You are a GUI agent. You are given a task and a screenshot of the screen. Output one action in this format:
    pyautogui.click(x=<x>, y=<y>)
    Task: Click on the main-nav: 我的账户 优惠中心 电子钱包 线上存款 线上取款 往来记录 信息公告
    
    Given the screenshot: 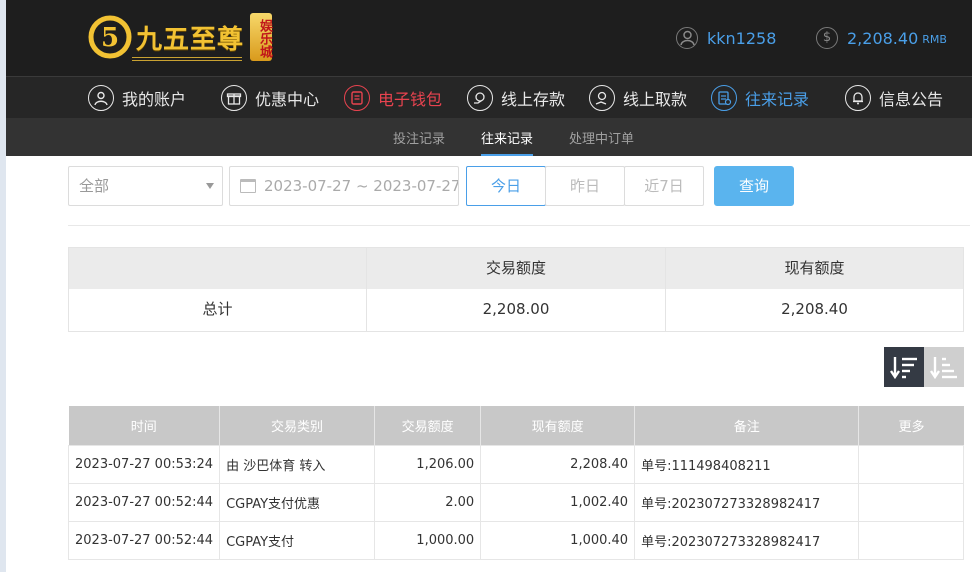 What is the action you would take?
    pyautogui.click(x=489, y=97)
    